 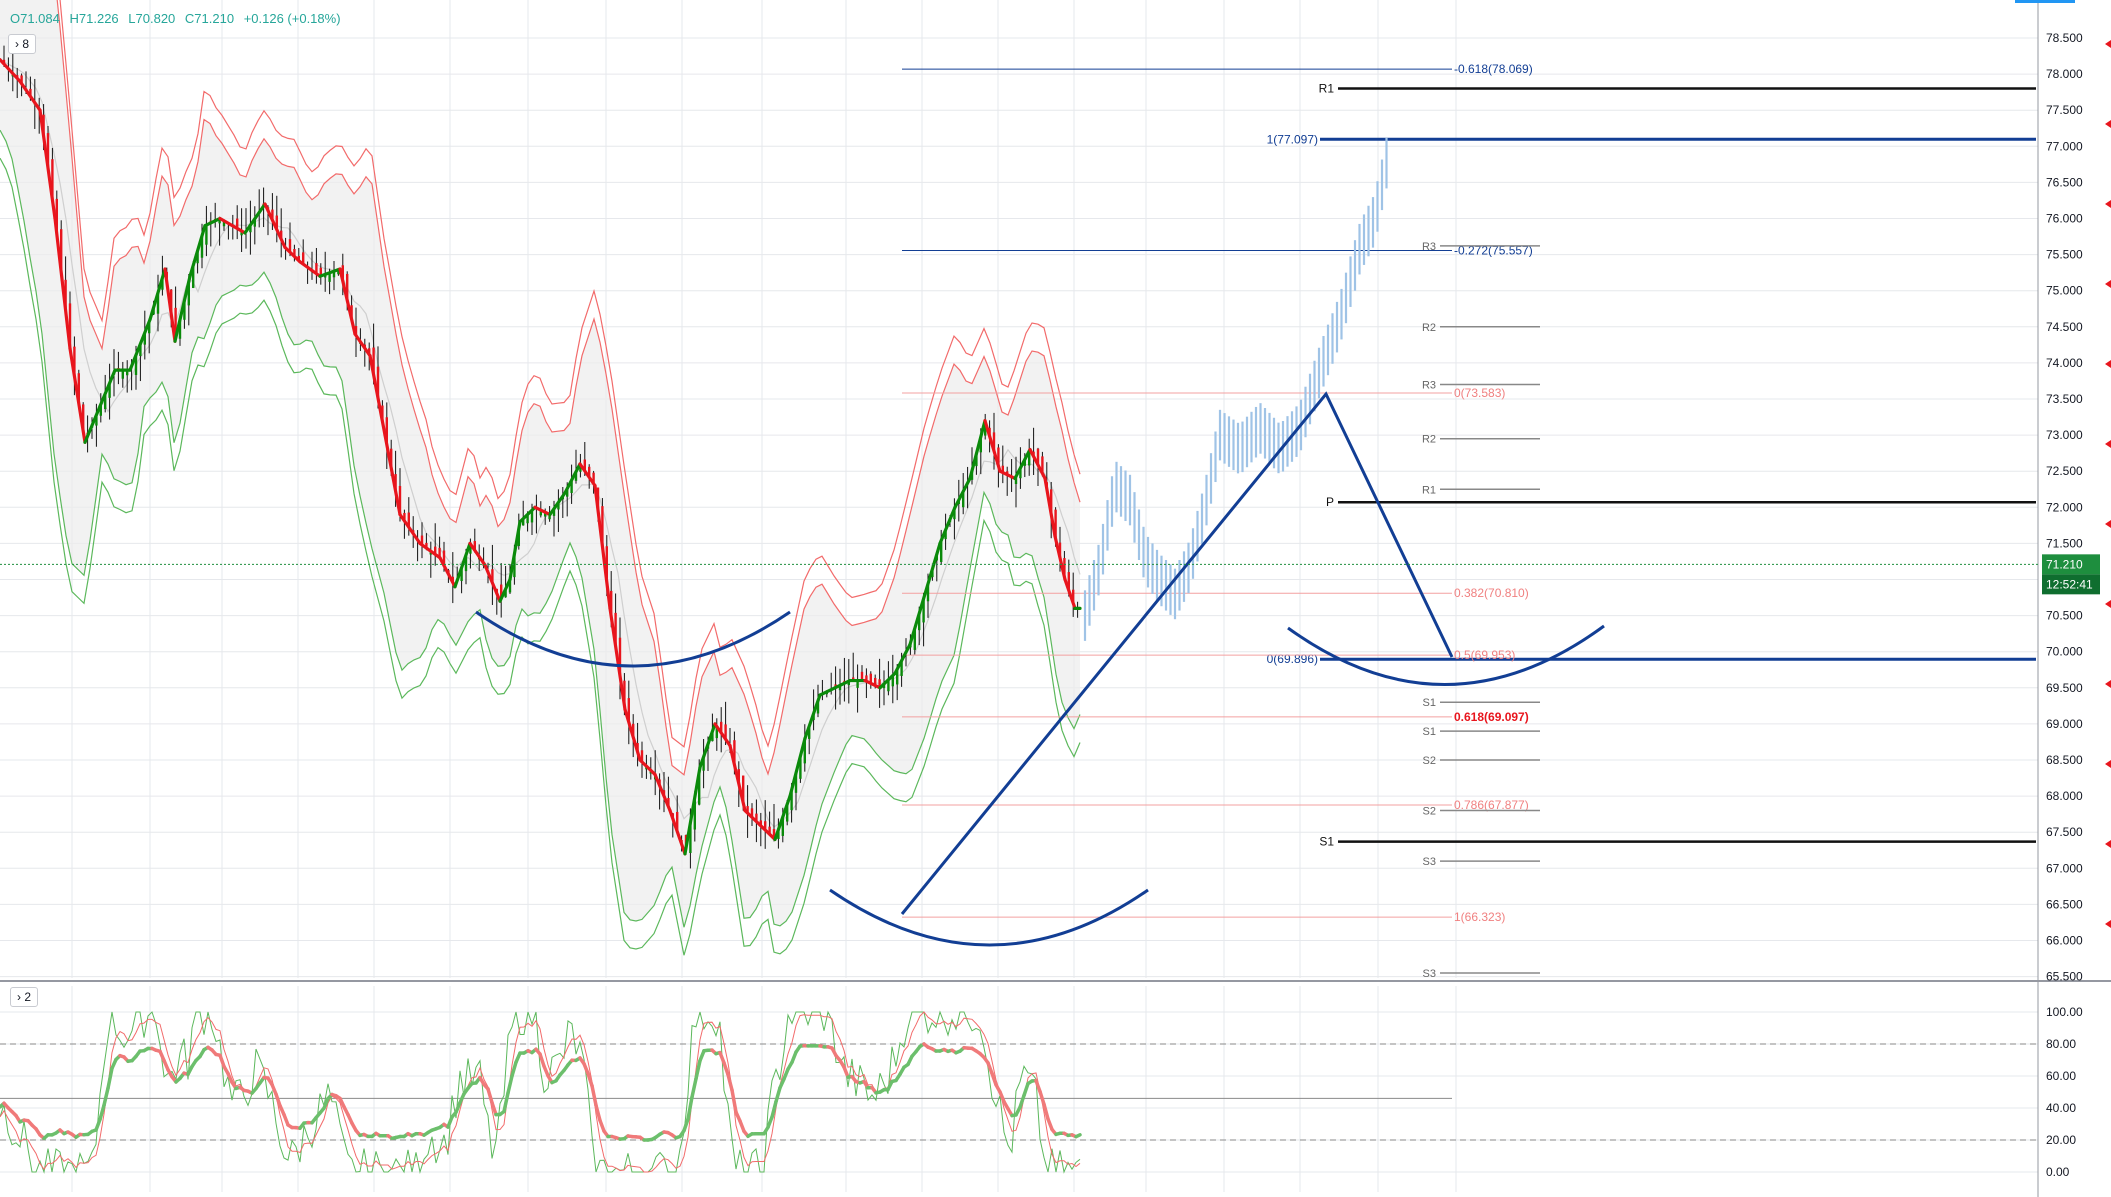 What do you see at coordinates (2064, 904) in the screenshot?
I see `price-tick: 66.500` at bounding box center [2064, 904].